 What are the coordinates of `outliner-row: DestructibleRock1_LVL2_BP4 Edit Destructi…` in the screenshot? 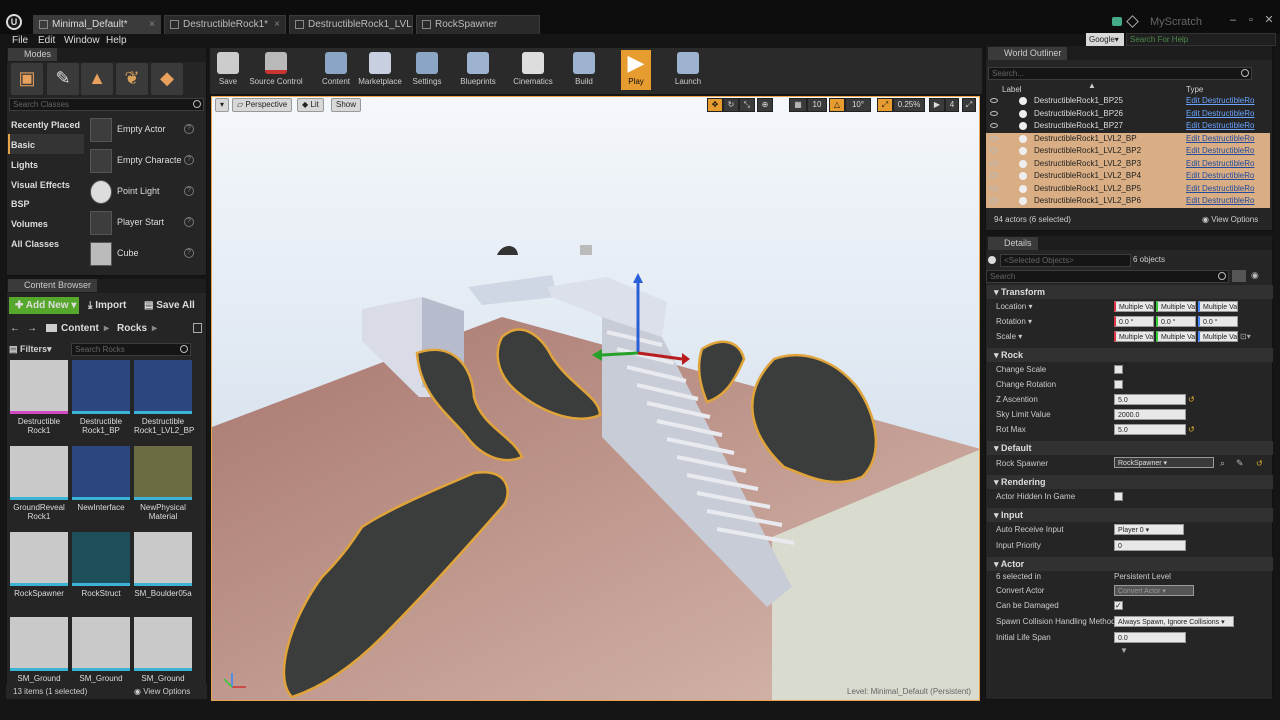 It's located at (1128, 176).